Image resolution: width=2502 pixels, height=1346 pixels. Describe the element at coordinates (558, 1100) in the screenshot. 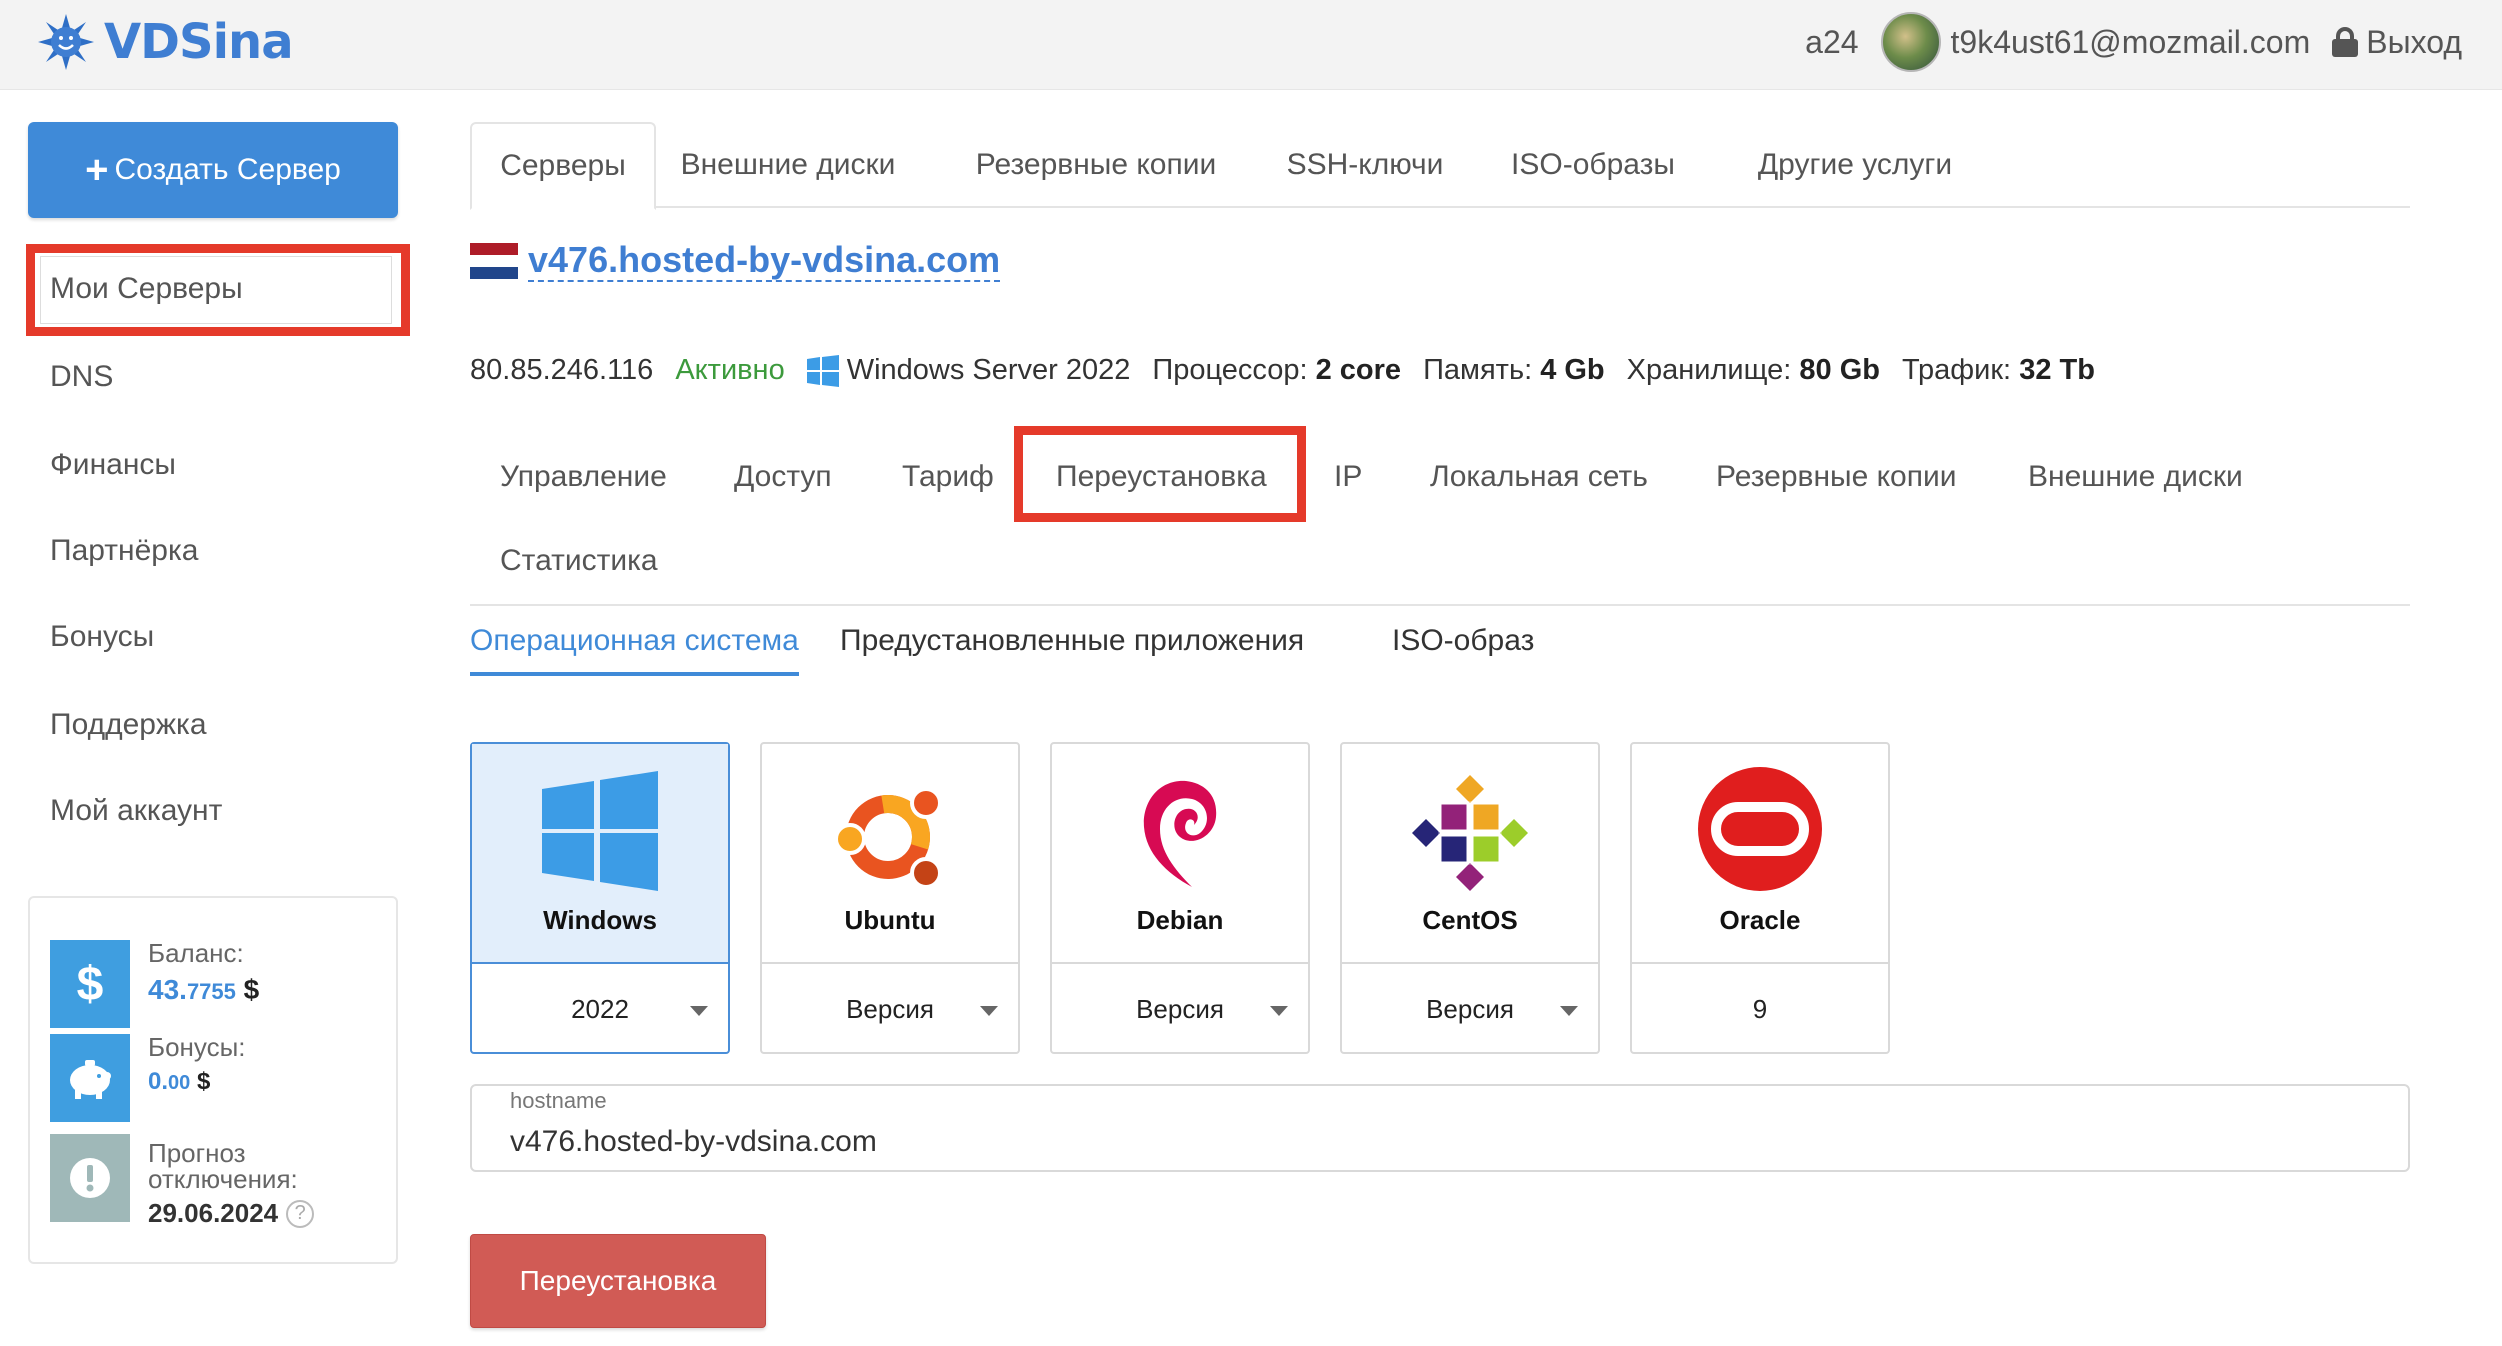

I see `hostname-label: hostname` at that location.